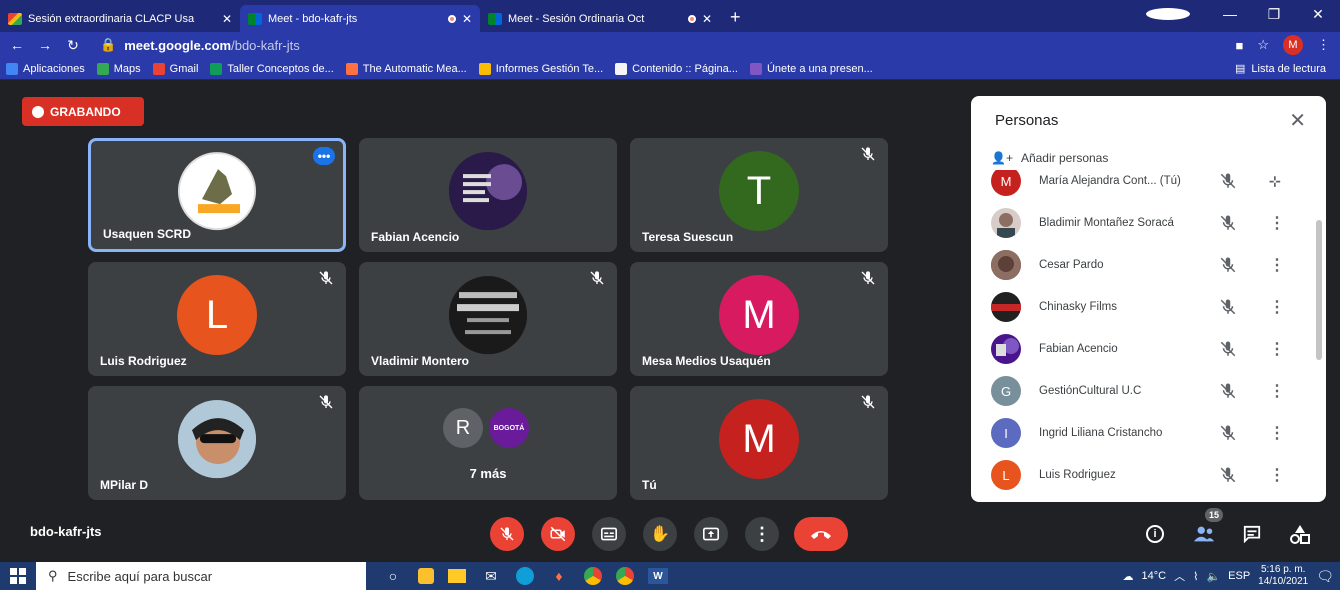  Describe the element at coordinates (1275, 181) in the screenshot. I see `pin-icon: ⊹` at that location.